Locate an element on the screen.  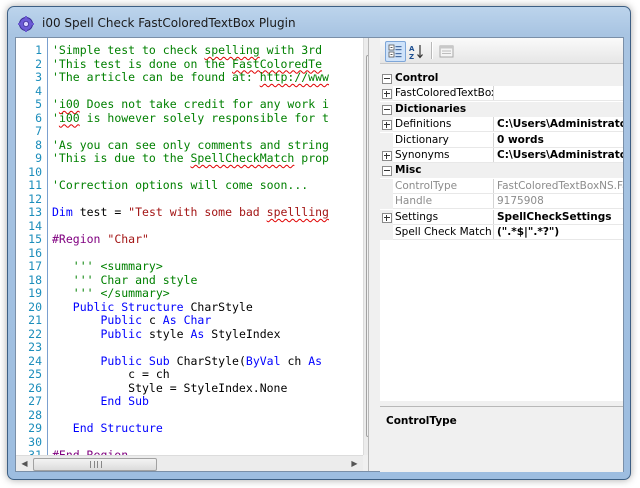
vertical-scrollbar: ▲ ▼ is located at coordinates (365, 246).